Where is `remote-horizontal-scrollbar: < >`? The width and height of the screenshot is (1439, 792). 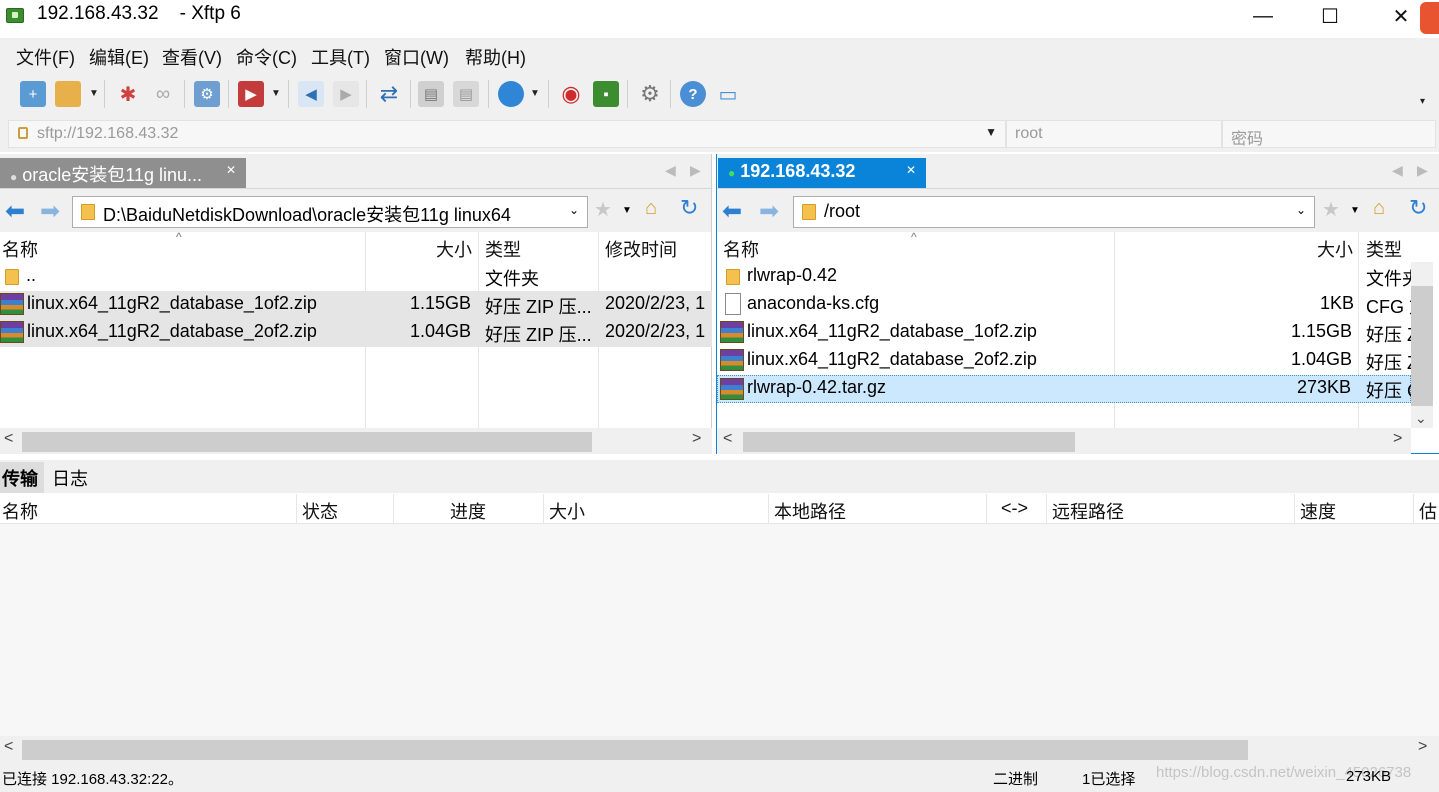 remote-horizontal-scrollbar: < > is located at coordinates (1064, 441).